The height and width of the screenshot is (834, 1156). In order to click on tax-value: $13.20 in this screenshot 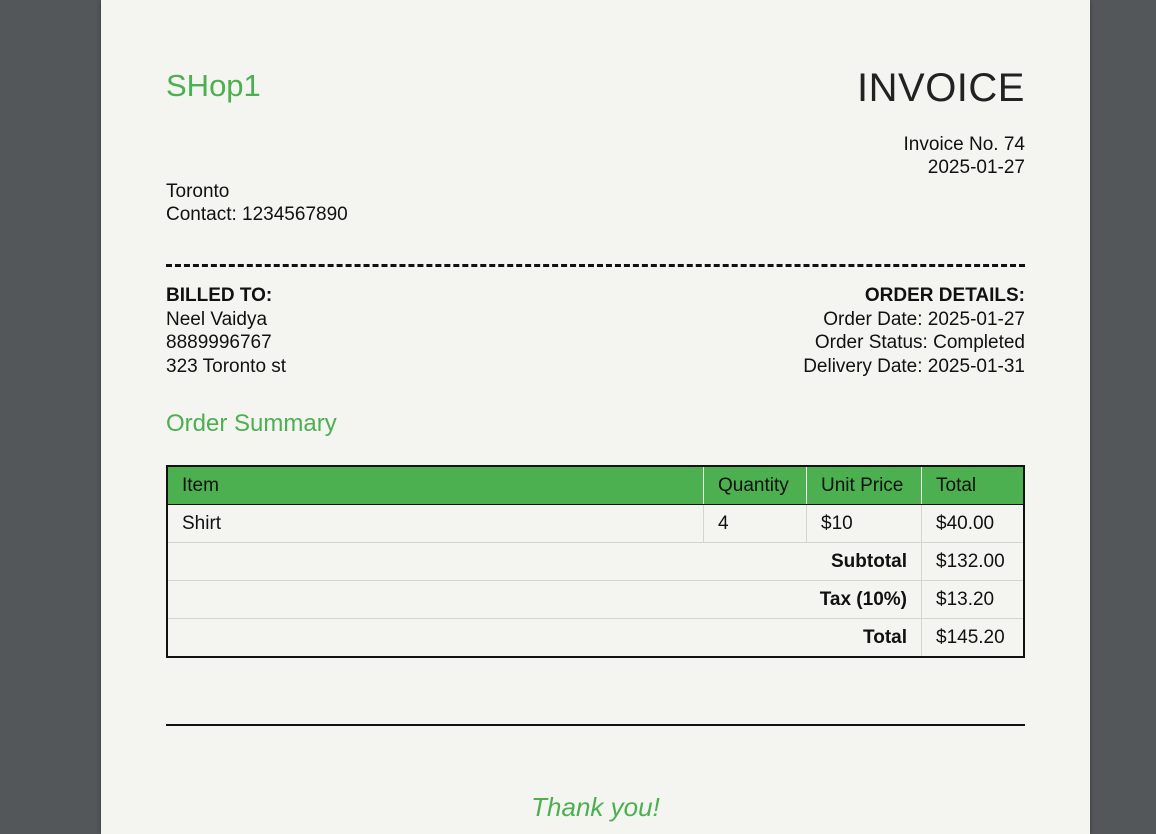, I will do `click(973, 599)`.